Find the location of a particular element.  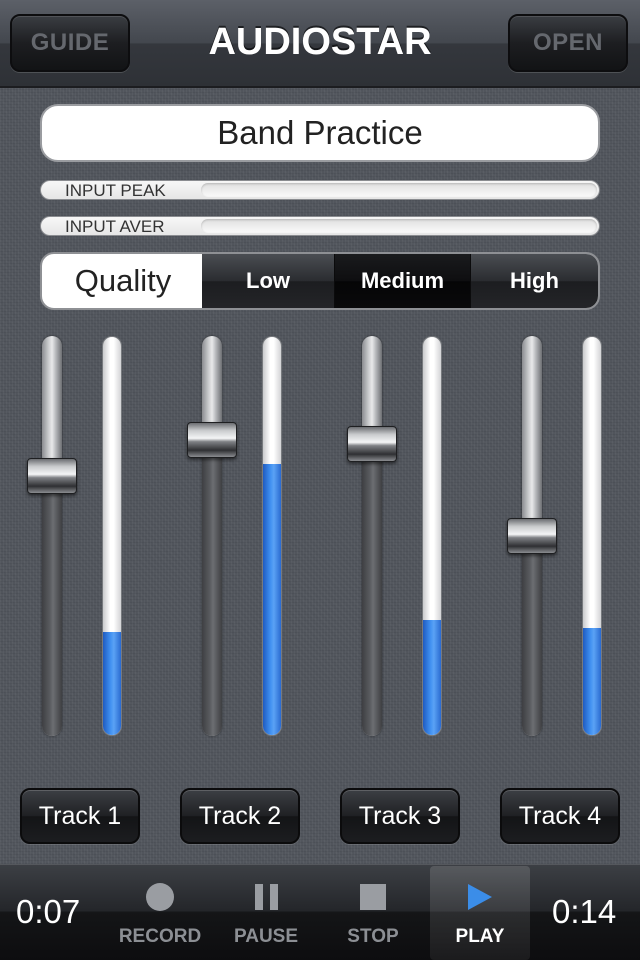

play-triangle-icon is located at coordinates (480, 897).